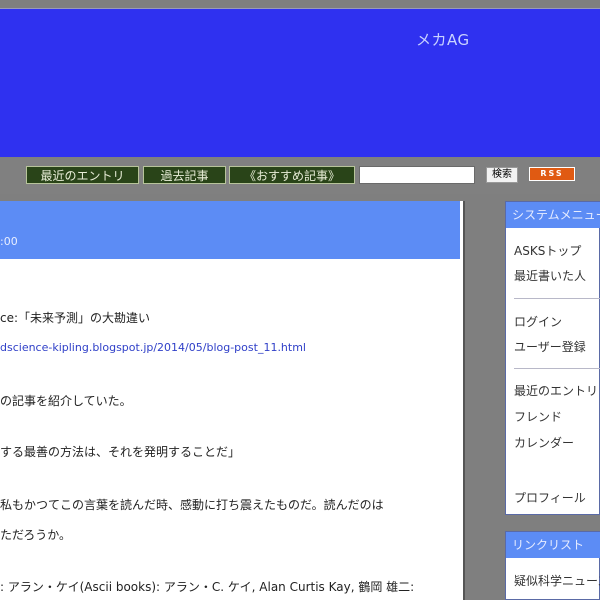  I want to click on link-list-box: リンクリスト 疑似科学ニュース, so click(552, 565).